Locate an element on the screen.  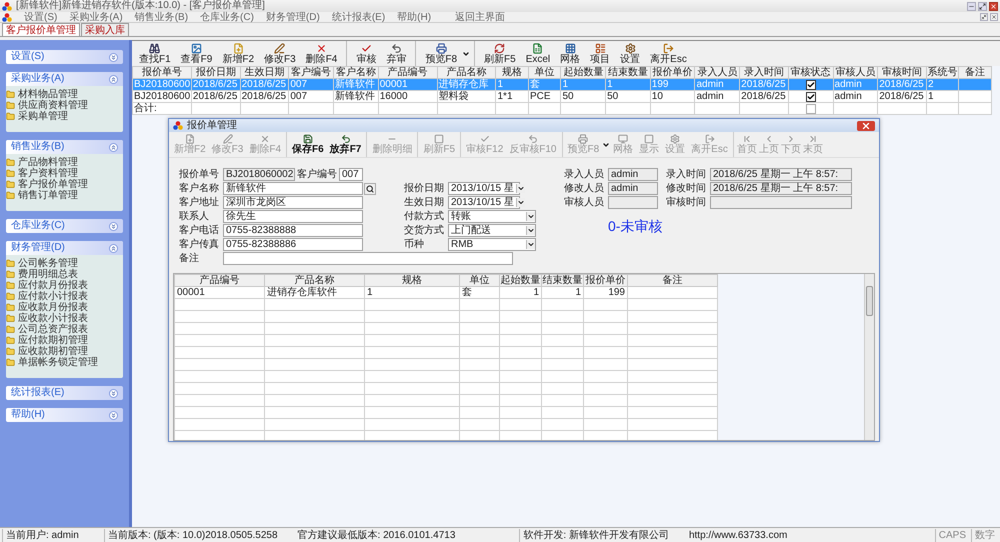
panel-header: 帮助(H) is located at coordinates (64, 415).